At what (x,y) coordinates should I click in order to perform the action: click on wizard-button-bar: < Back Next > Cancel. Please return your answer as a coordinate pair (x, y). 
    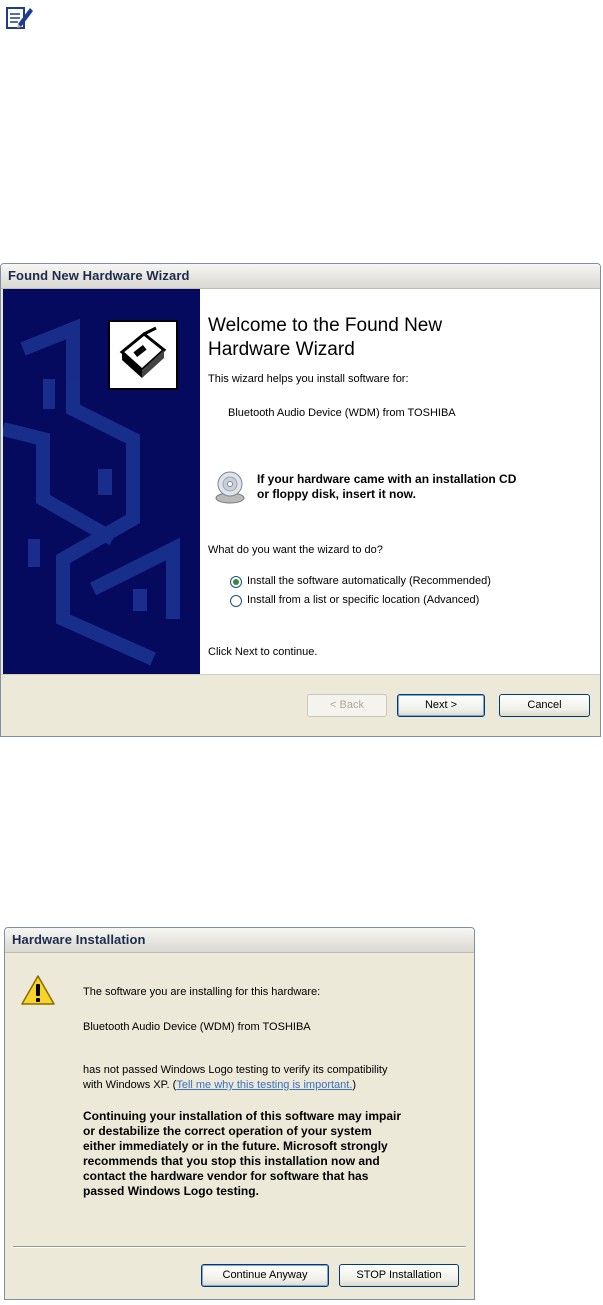
    Looking at the image, I should click on (300, 705).